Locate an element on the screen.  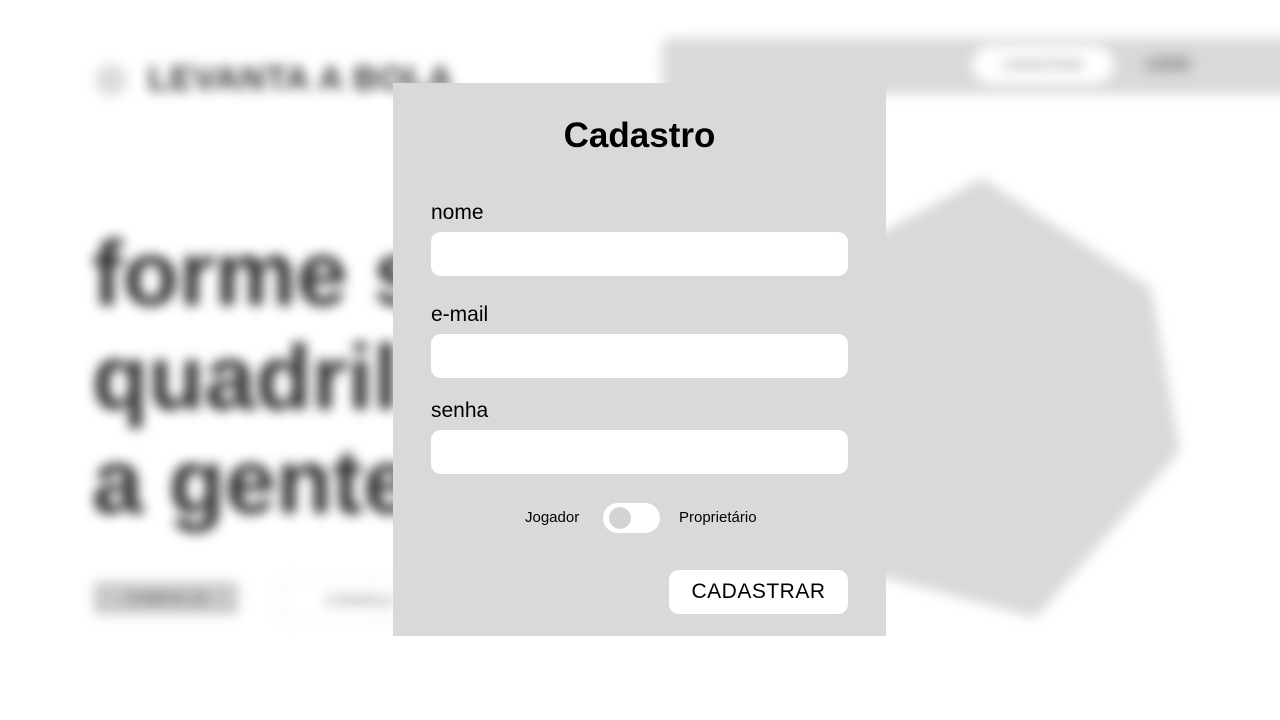
email-input is located at coordinates (639, 356).